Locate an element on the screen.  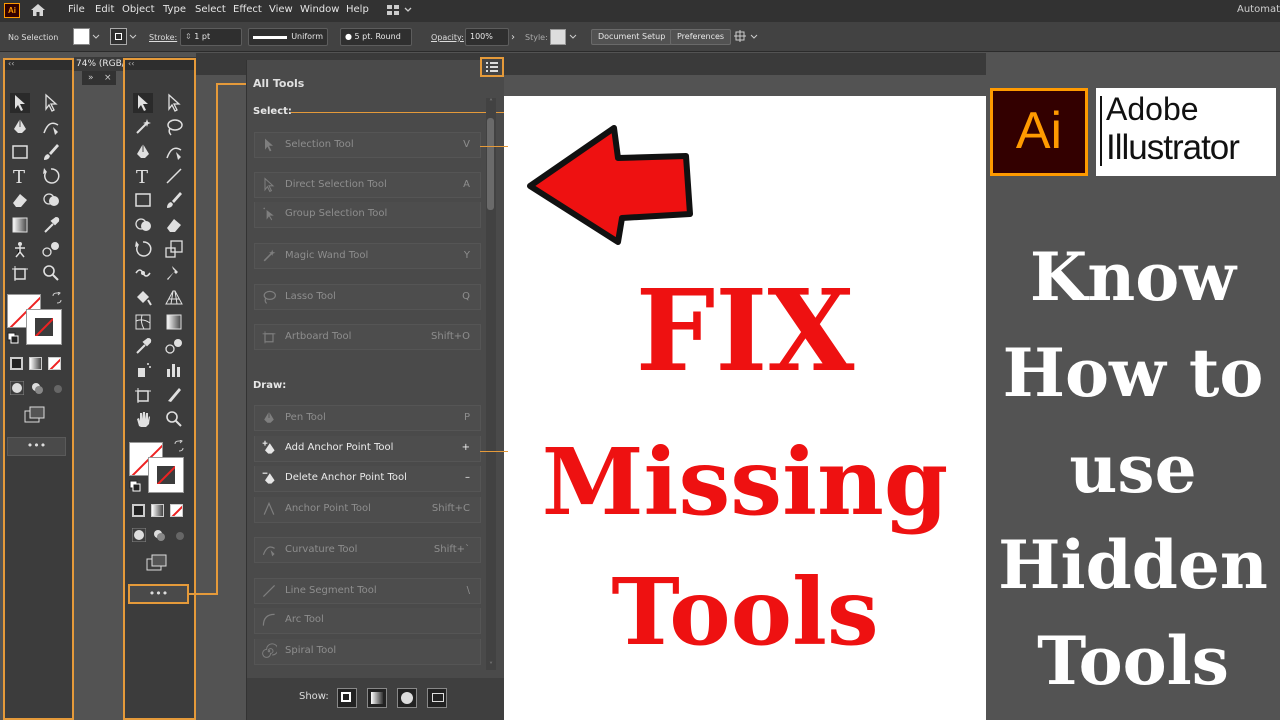
menu-file: File is located at coordinates (76, 9).